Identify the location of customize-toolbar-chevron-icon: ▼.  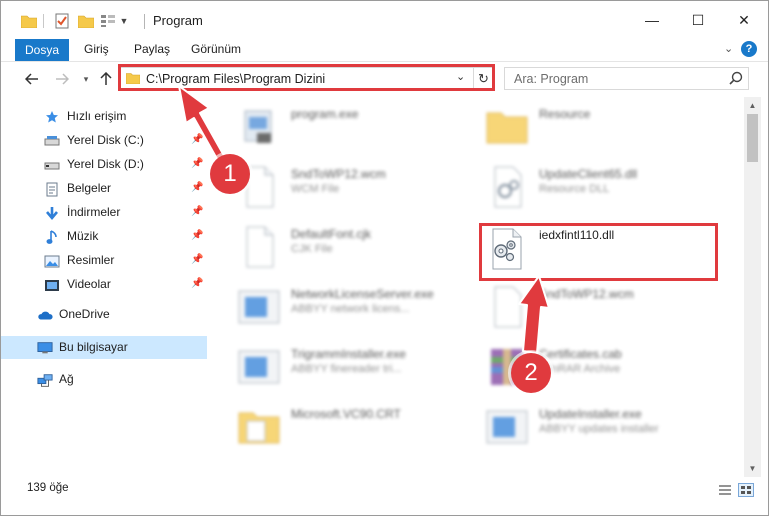
(124, 21).